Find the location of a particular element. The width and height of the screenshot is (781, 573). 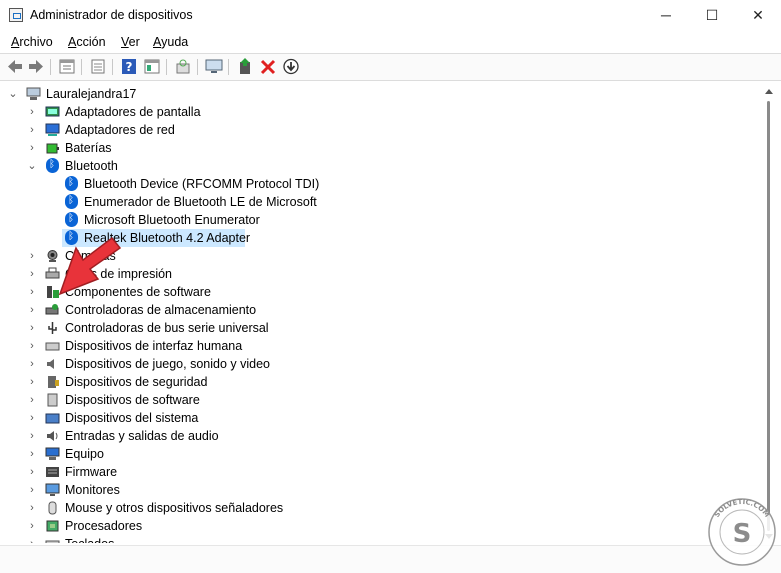

add-driver-icon is located at coordinates (245, 66).